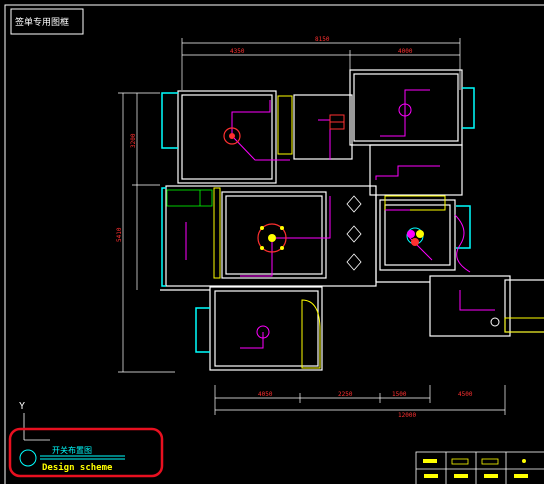  What do you see at coordinates (22, 406) in the screenshot?
I see `axis-label-y: Y` at bounding box center [22, 406].